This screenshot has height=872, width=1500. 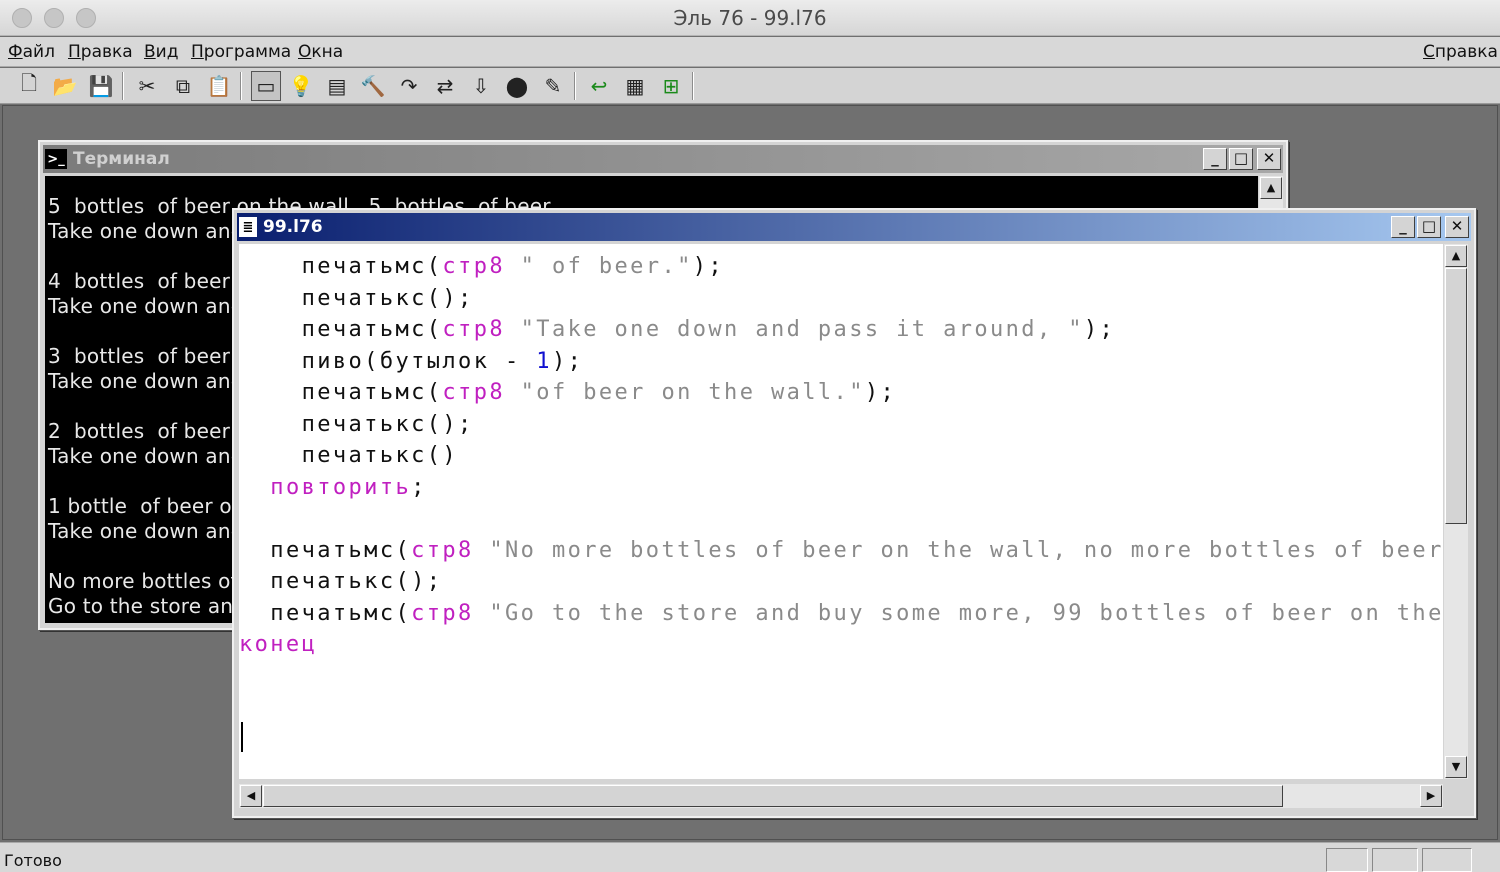 What do you see at coordinates (854, 227) in the screenshot?
I see `editor-titlebar: ≣ 99.l76 _ □ ✕` at bounding box center [854, 227].